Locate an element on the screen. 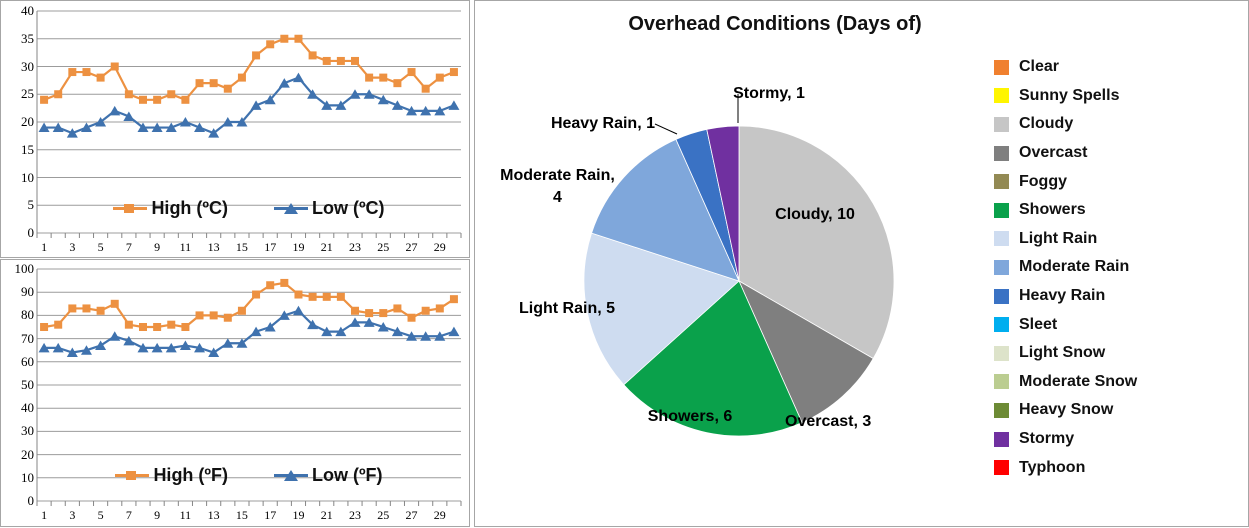  pie-label-light-rain: Light Rain, 5 is located at coordinates (567, 308).